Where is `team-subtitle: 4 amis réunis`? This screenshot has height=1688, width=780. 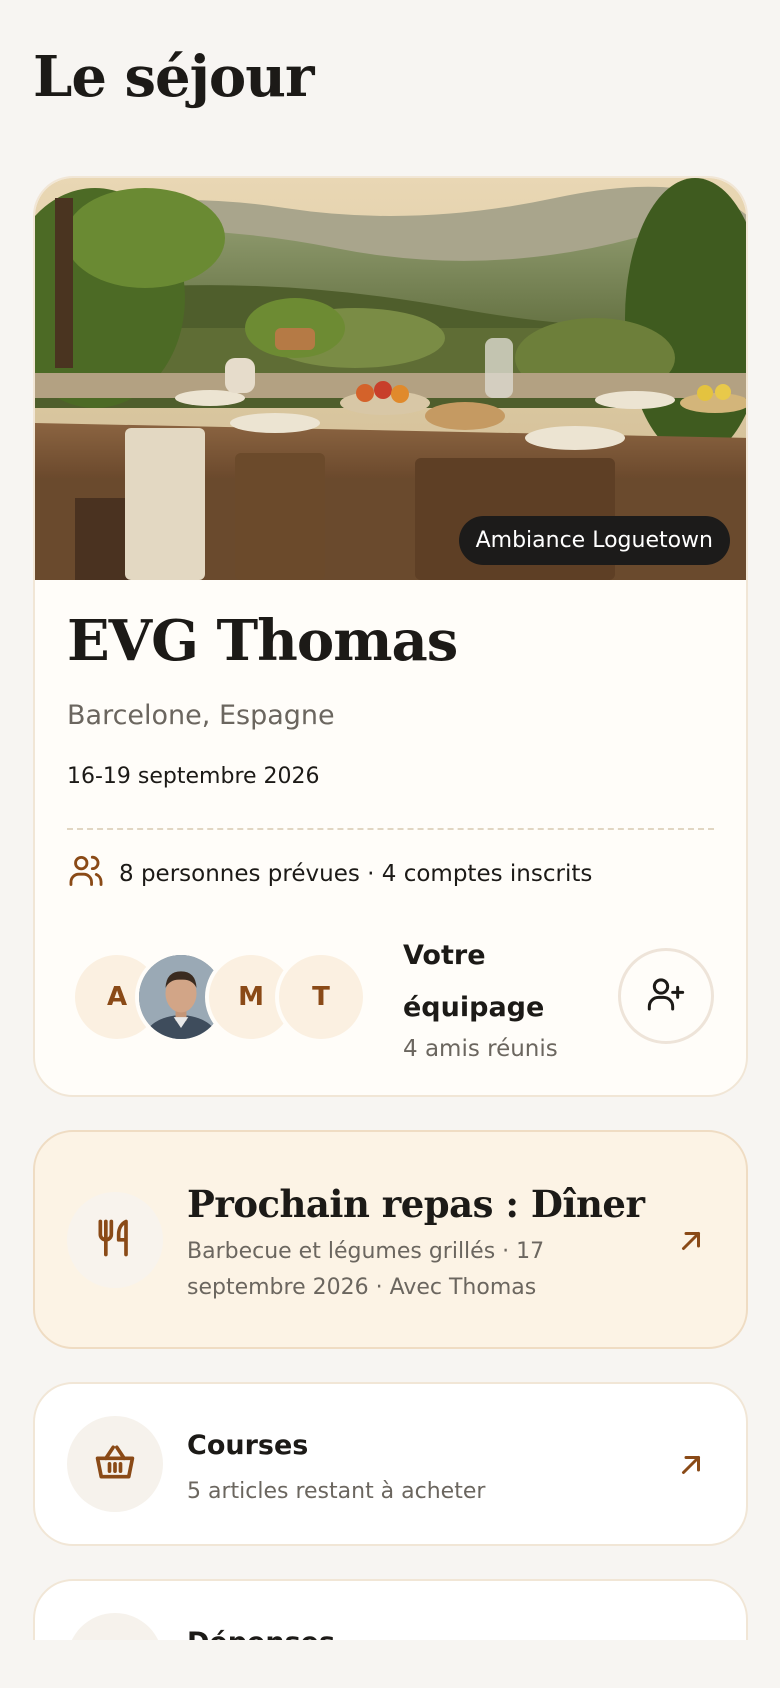 team-subtitle: 4 amis réunis is located at coordinates (480, 1049).